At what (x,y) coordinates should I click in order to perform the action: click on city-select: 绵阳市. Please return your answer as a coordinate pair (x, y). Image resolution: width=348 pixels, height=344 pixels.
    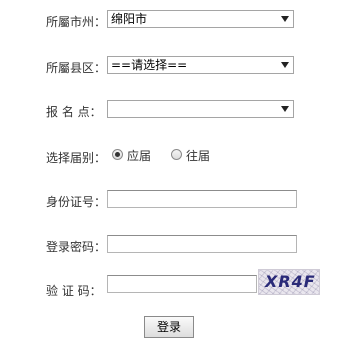
    Looking at the image, I should click on (200, 19).